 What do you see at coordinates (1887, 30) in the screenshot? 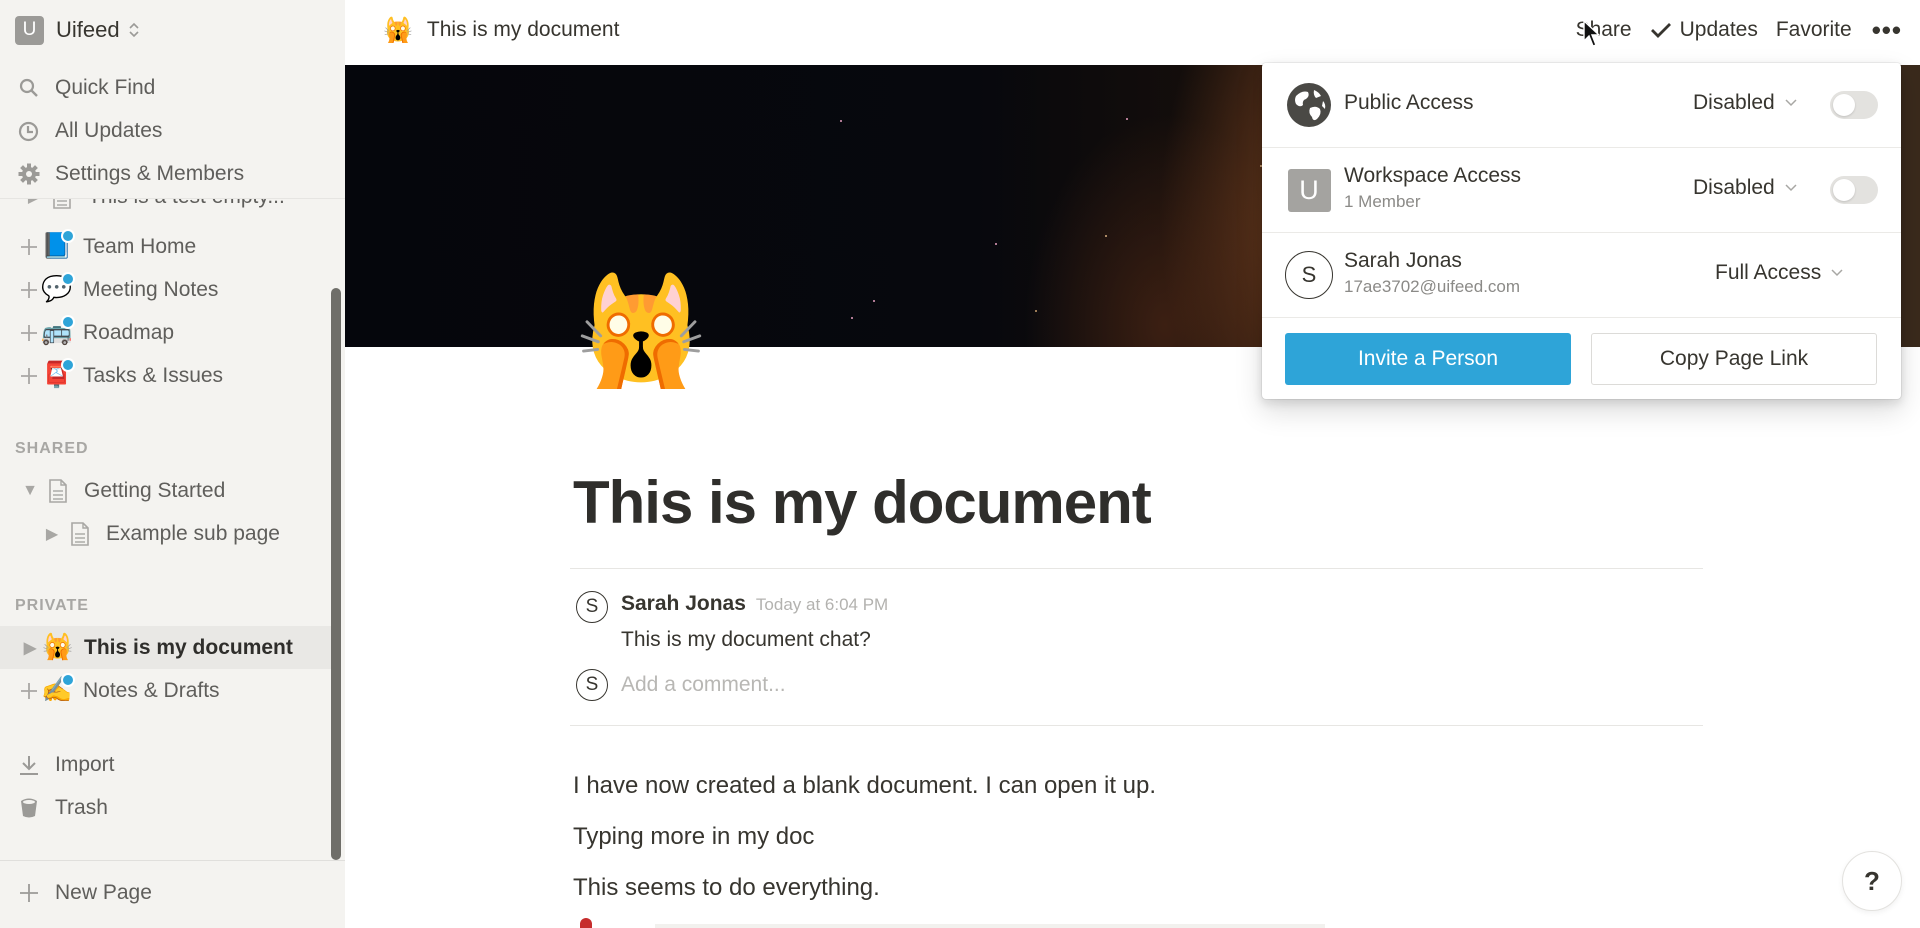
I see `more-options-icon: •••` at bounding box center [1887, 30].